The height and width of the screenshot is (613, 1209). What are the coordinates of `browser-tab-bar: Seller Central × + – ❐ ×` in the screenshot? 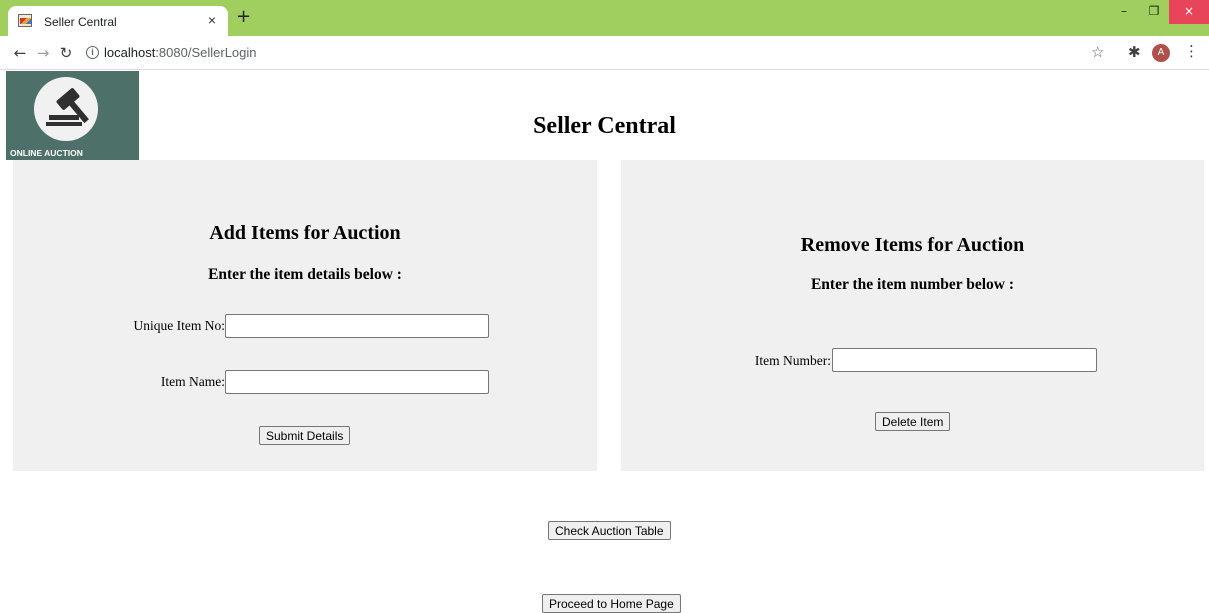 It's located at (604, 18).